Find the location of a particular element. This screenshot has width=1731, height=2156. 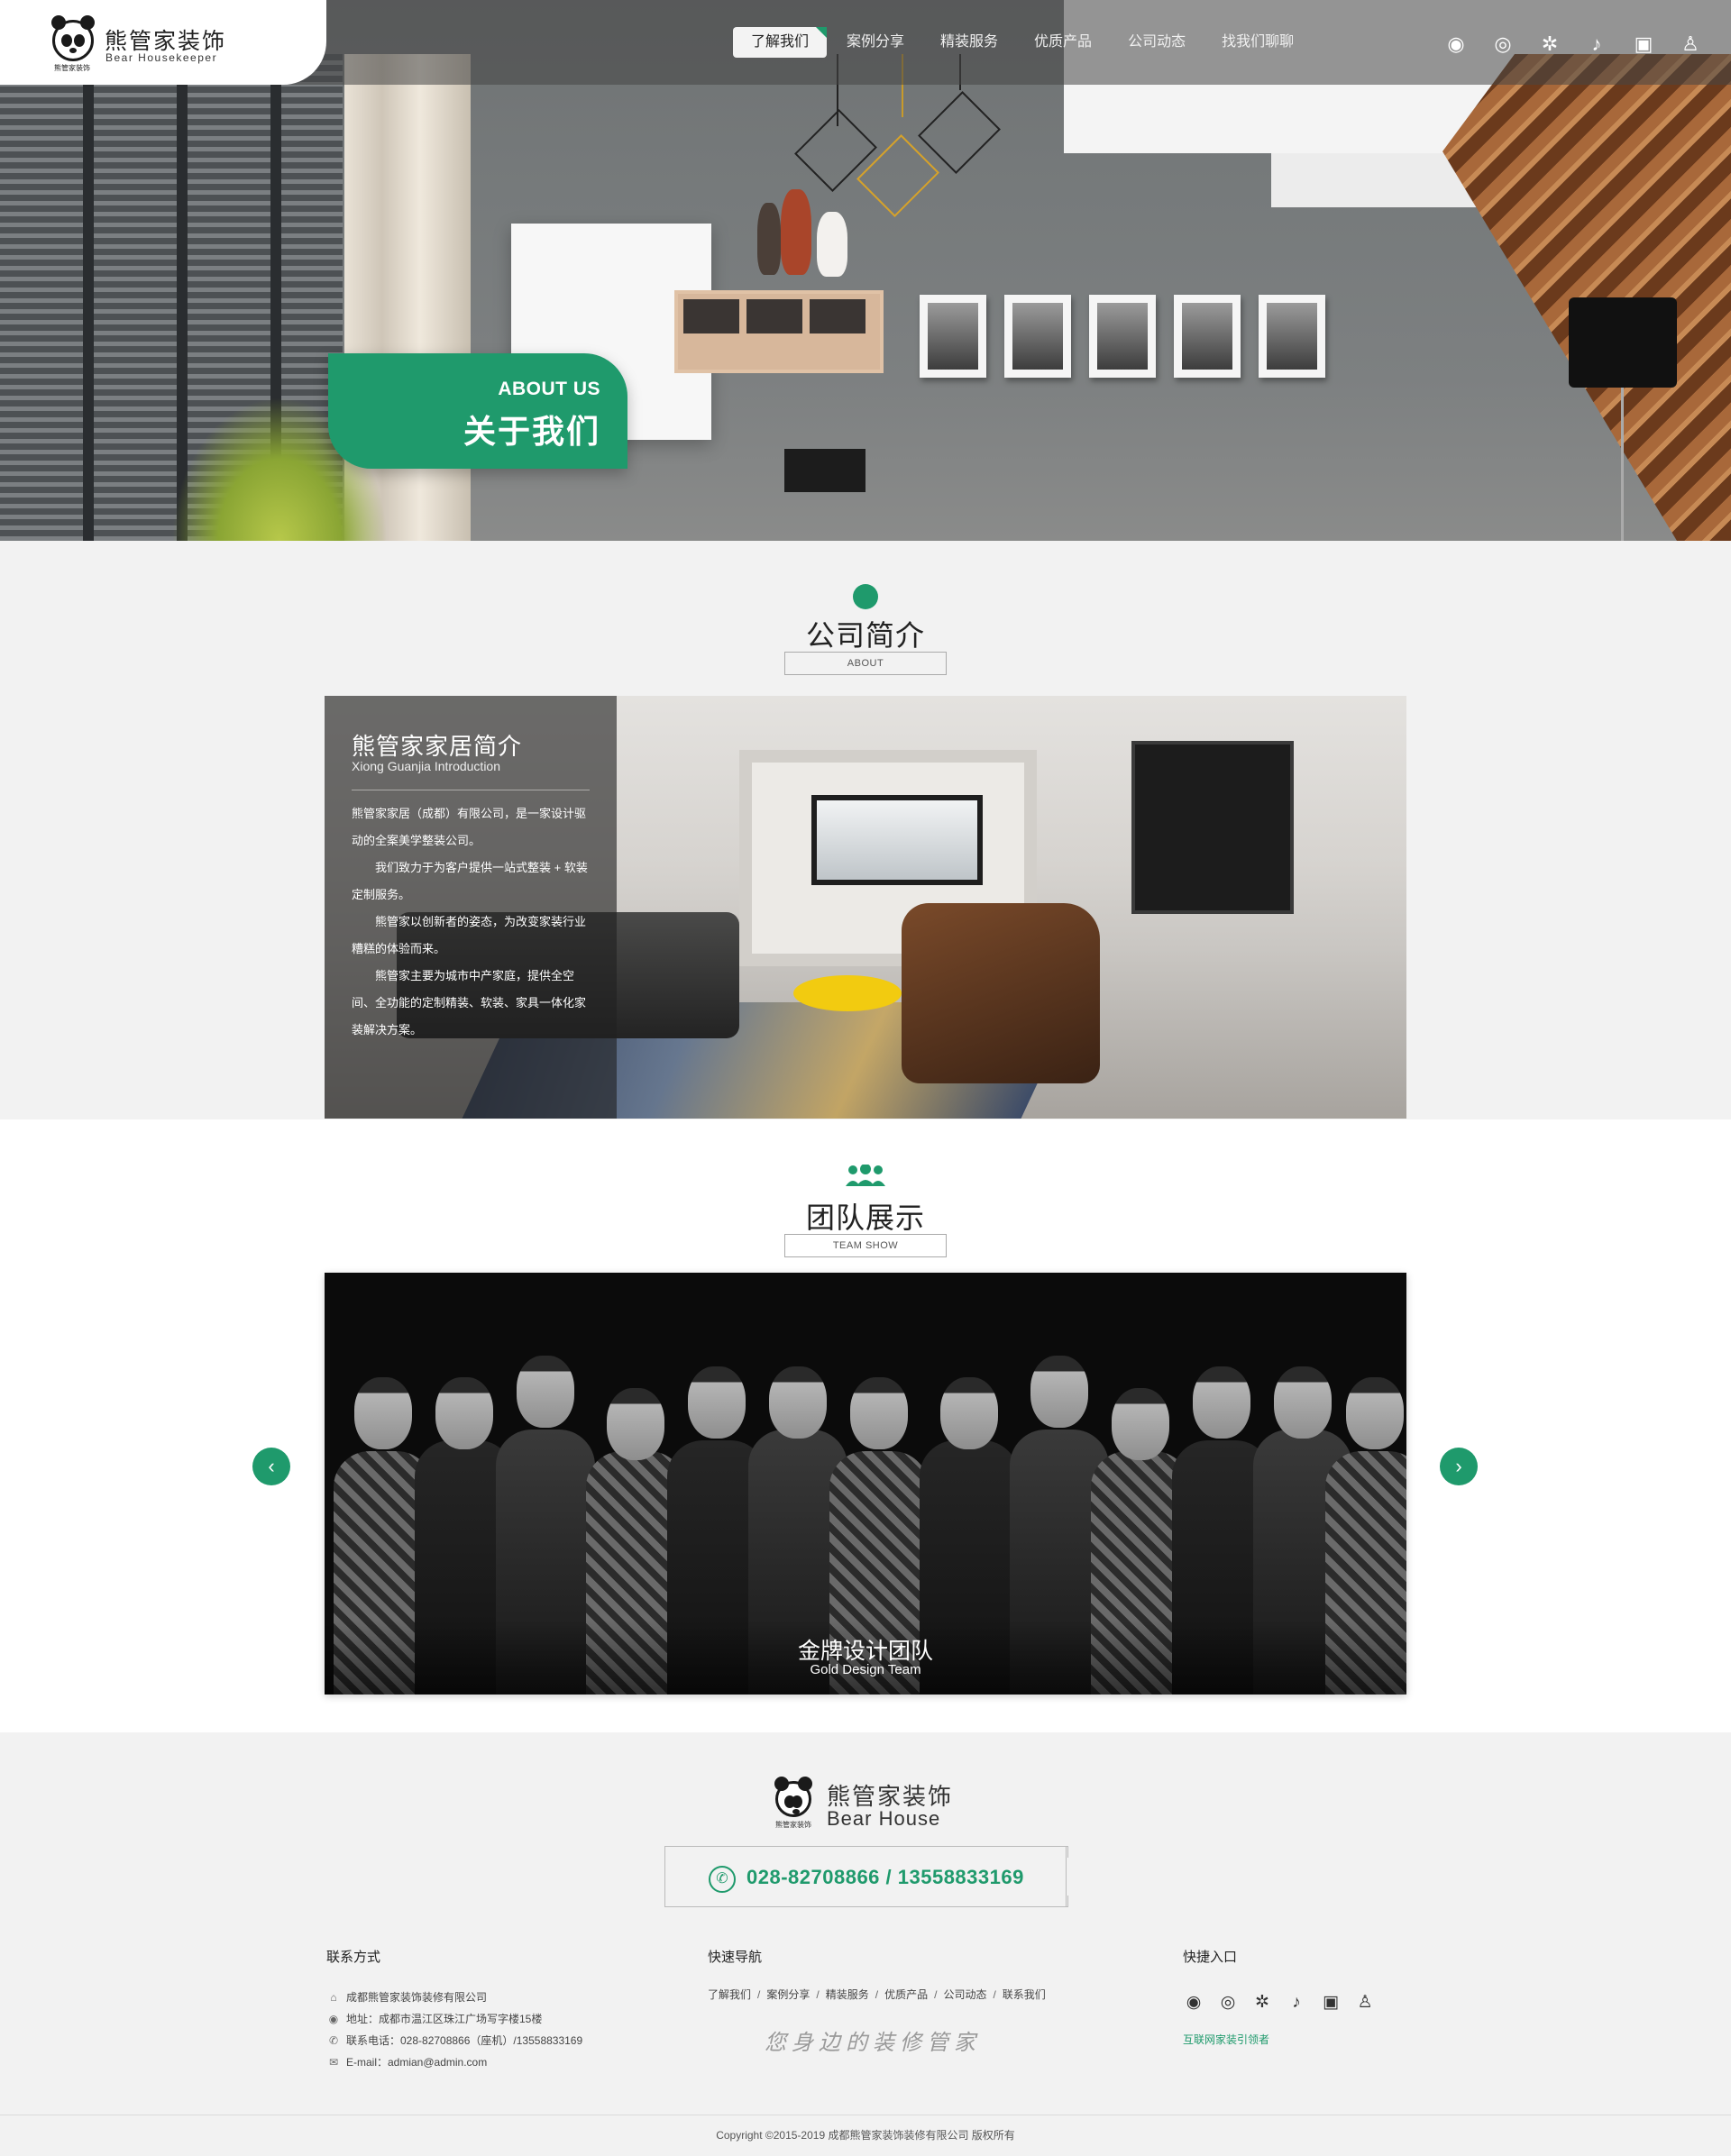

team-section-title: 团队展示 is located at coordinates (865, 1217).